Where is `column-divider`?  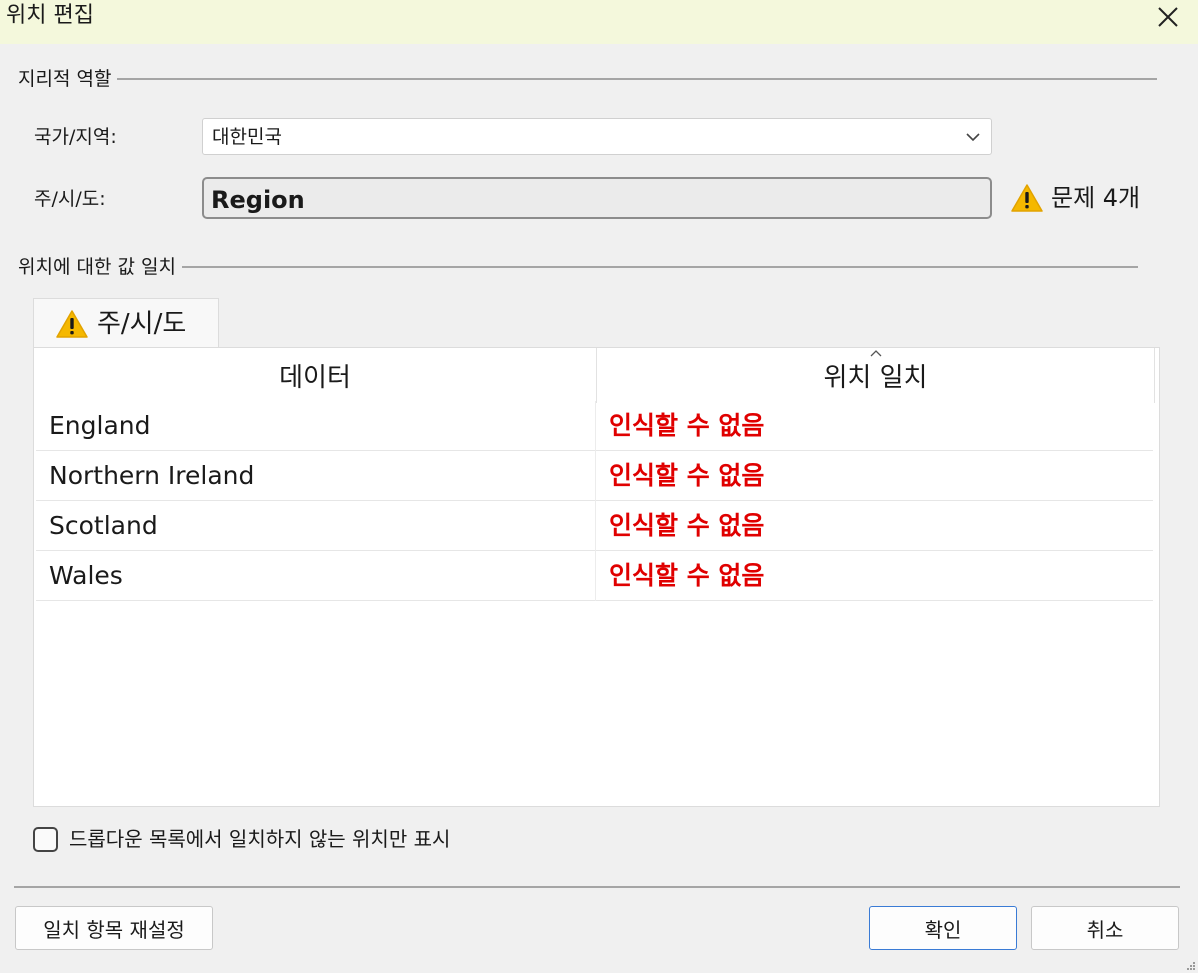 column-divider is located at coordinates (1154, 375).